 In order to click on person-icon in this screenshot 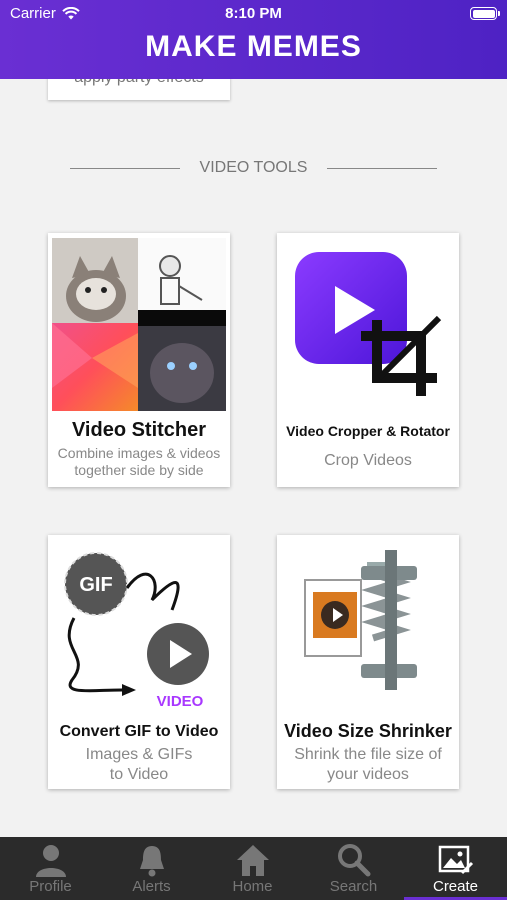, I will do `click(51, 861)`.